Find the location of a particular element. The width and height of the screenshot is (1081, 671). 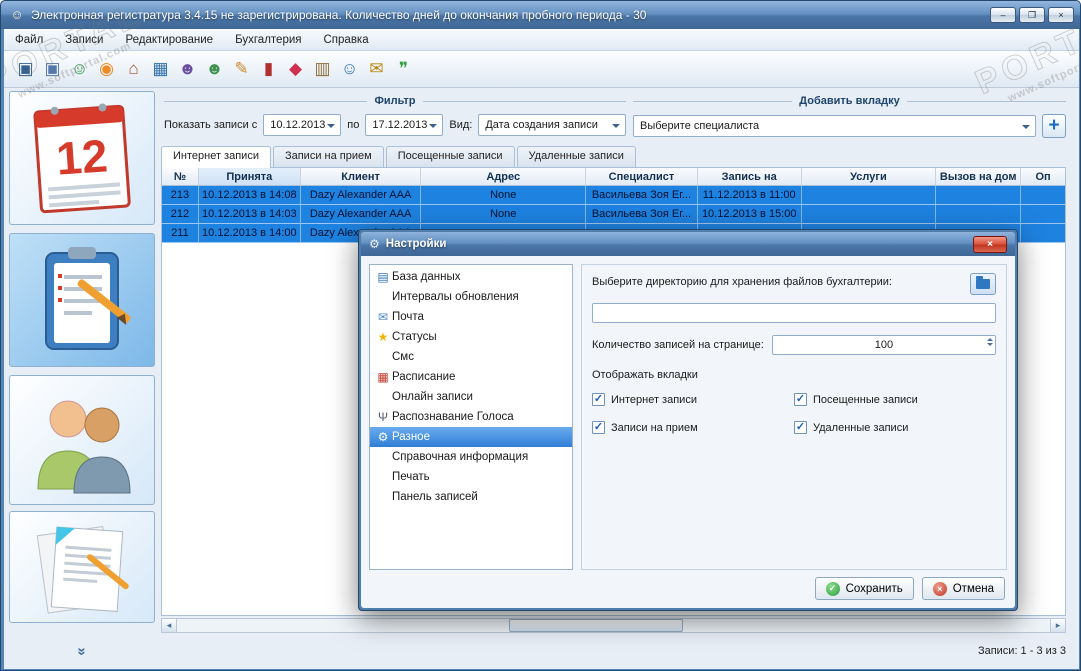

tab-internet-records: Интернет записи is located at coordinates (216, 157).